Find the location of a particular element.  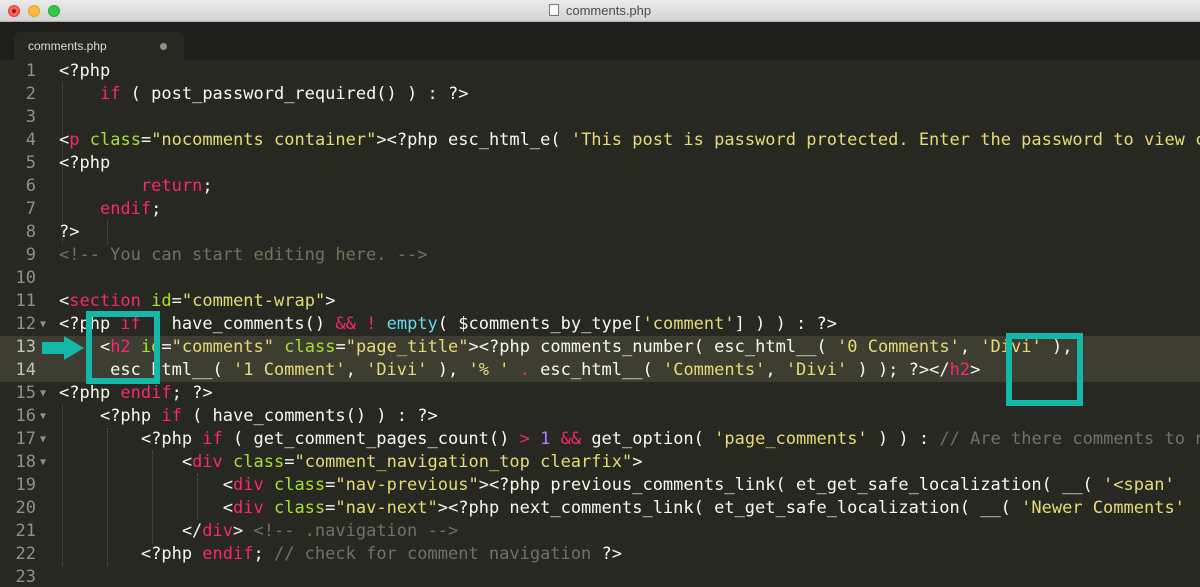

code-line: 1 <?php is located at coordinates (600, 71).